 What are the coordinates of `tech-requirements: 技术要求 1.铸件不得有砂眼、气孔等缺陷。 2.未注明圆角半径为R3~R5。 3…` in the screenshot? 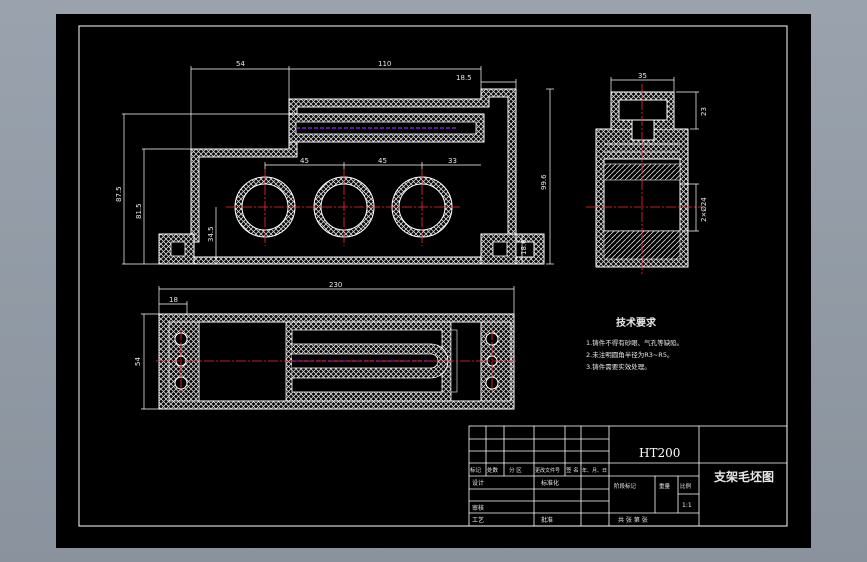 It's located at (634, 343).